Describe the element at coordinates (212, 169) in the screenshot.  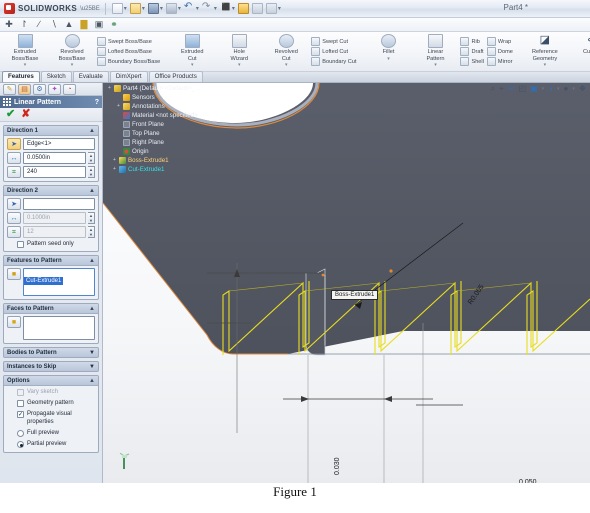
I see `tree-item-cut-extrude1: + Cut-Extrude1` at that location.